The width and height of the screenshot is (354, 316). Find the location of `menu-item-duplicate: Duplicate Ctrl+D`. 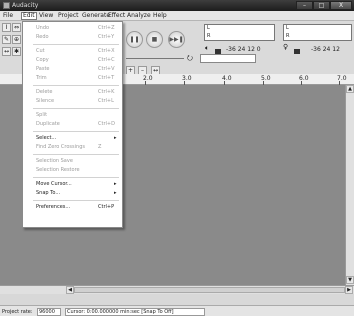

menu-item-duplicate: Duplicate Ctrl+D is located at coordinates (72, 124).